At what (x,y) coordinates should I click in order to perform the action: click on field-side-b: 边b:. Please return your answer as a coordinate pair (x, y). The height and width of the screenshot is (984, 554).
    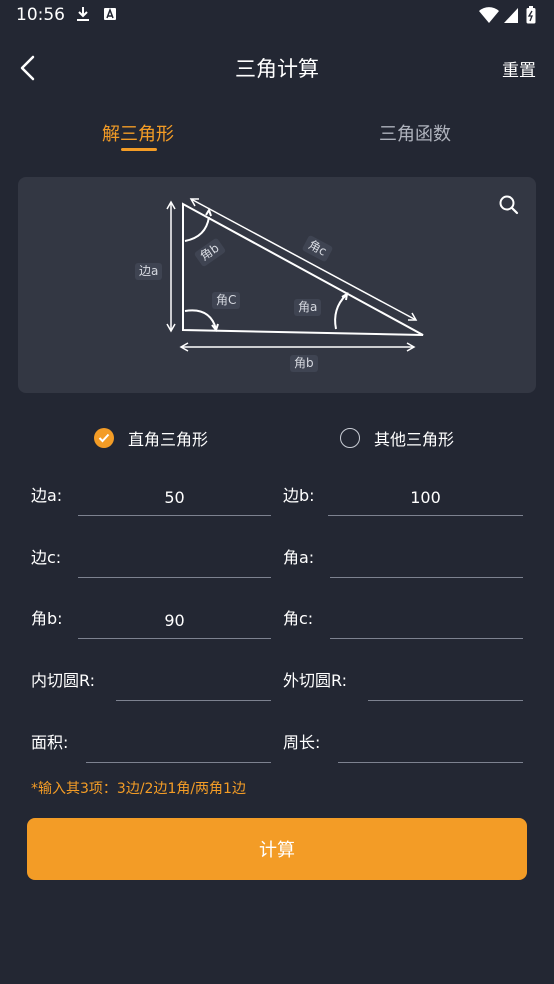
    Looking at the image, I should click on (403, 502).